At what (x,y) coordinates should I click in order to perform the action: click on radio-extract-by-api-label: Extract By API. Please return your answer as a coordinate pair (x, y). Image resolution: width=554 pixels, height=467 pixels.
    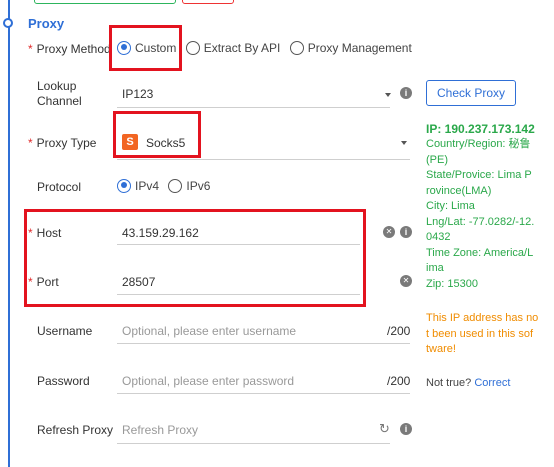
    Looking at the image, I should click on (242, 48).